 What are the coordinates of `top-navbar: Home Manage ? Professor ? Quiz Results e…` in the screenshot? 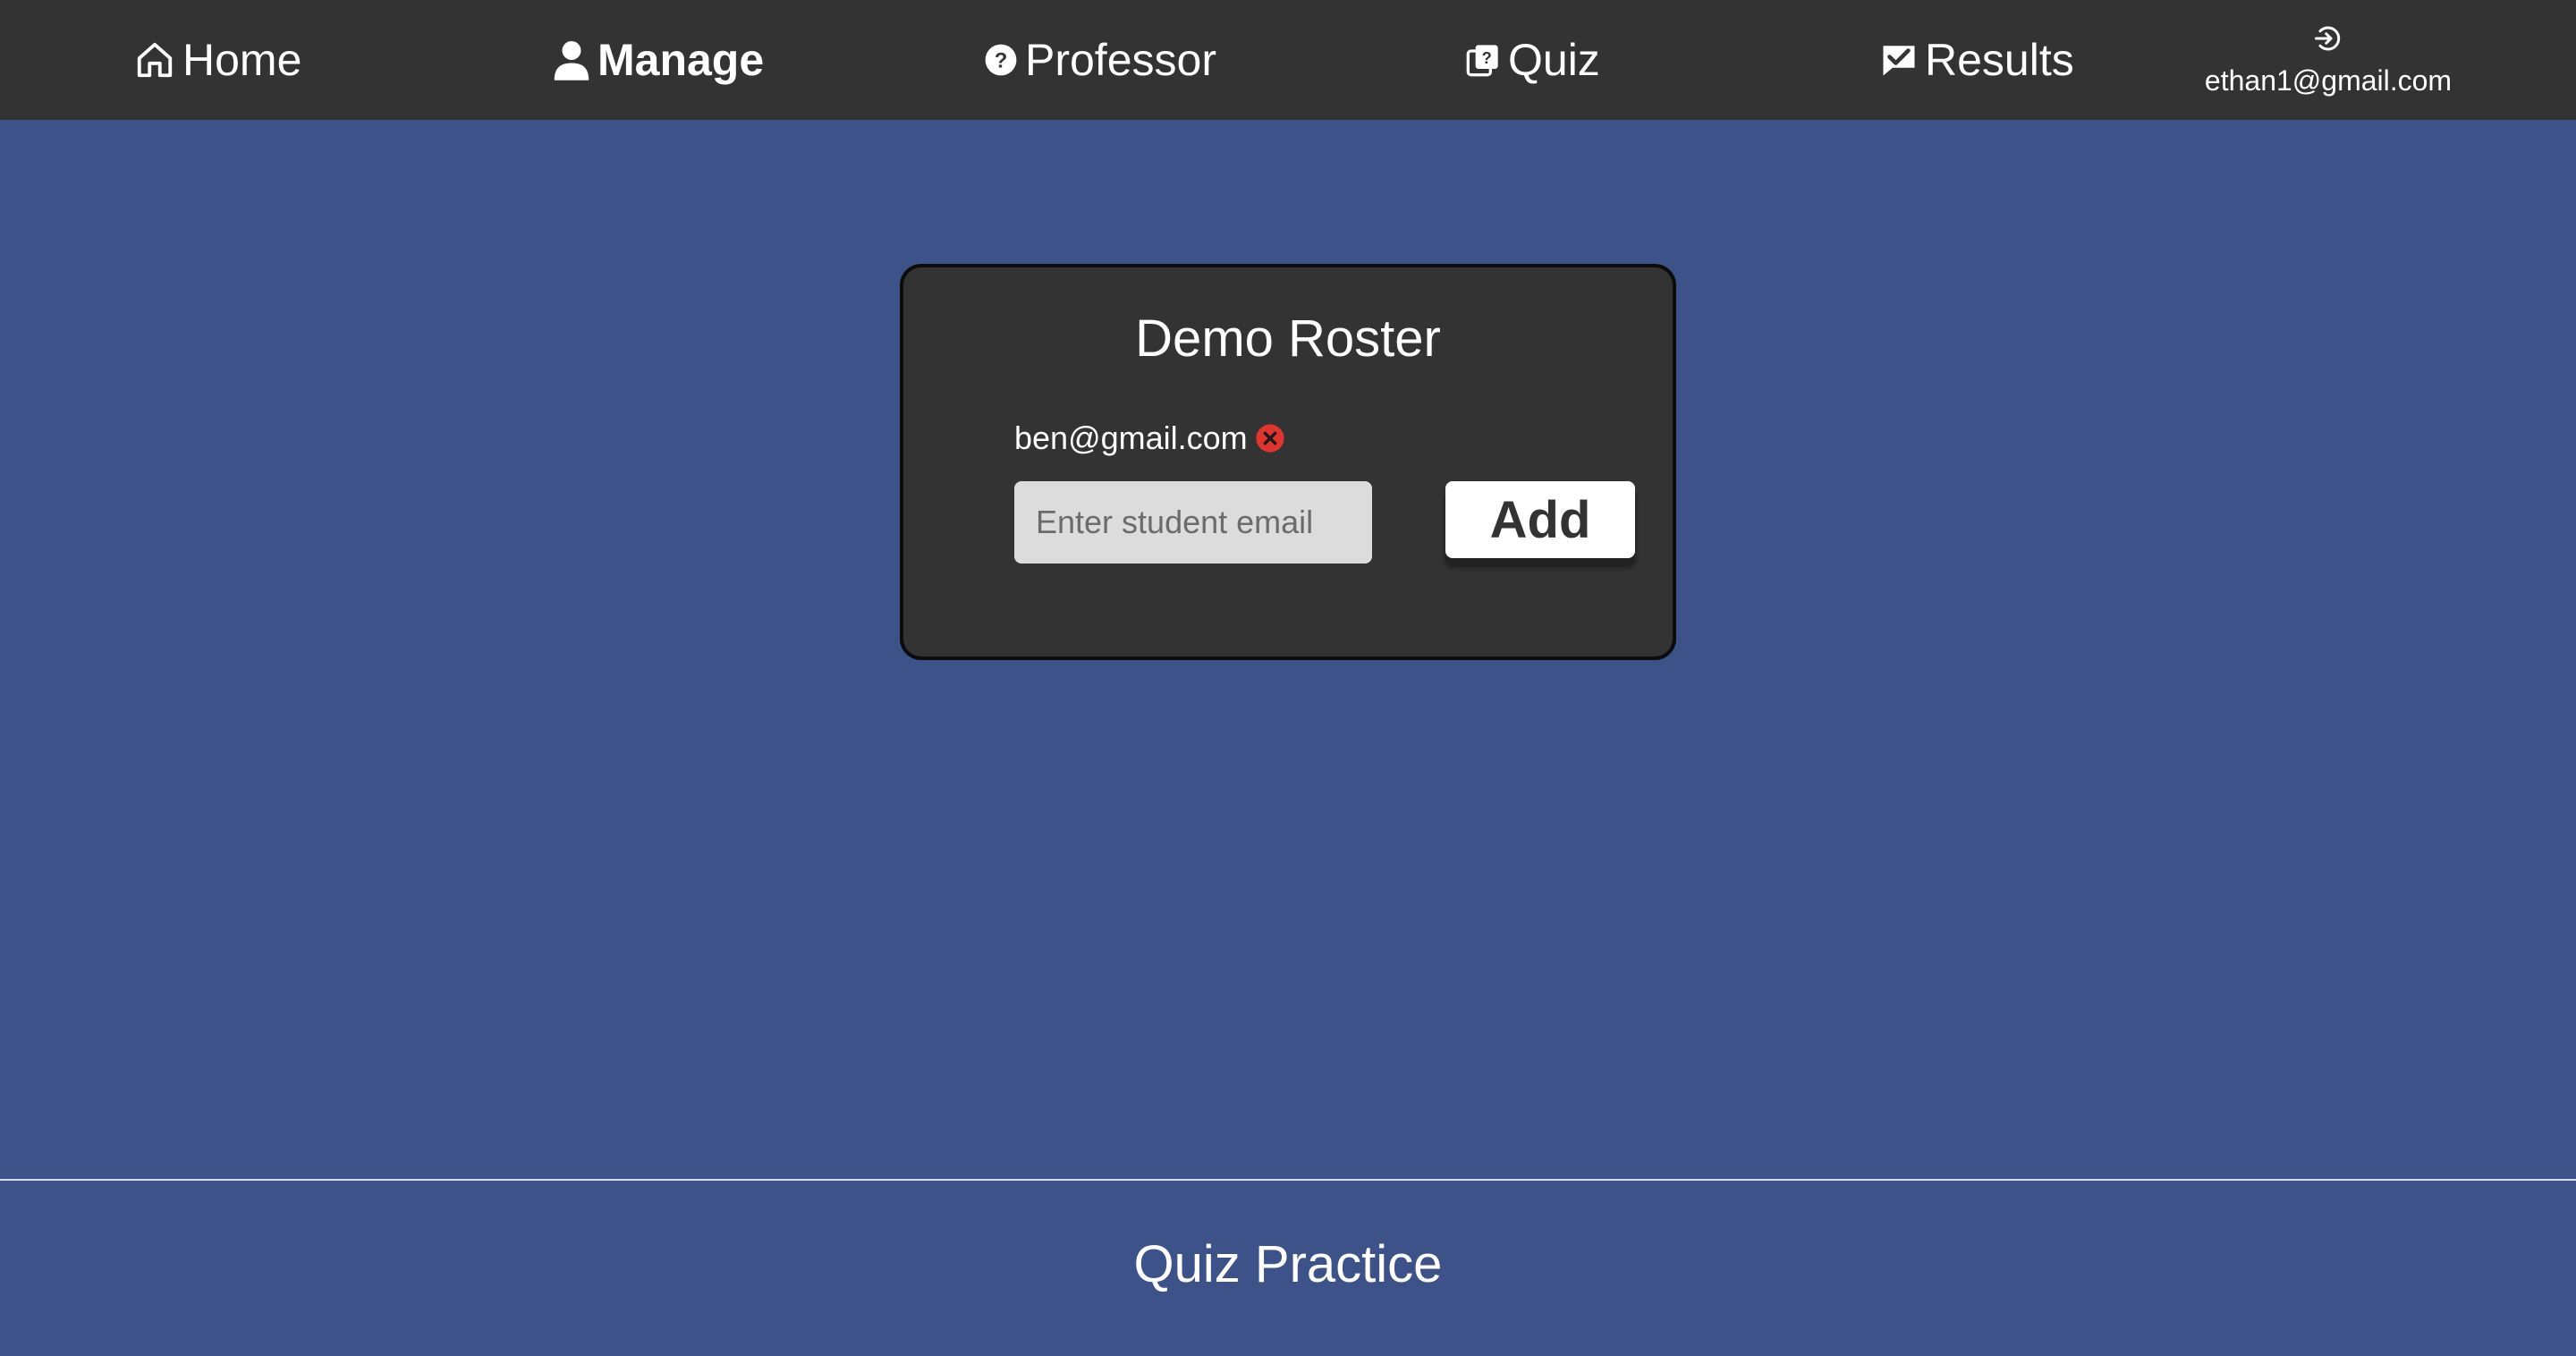 It's located at (1288, 60).